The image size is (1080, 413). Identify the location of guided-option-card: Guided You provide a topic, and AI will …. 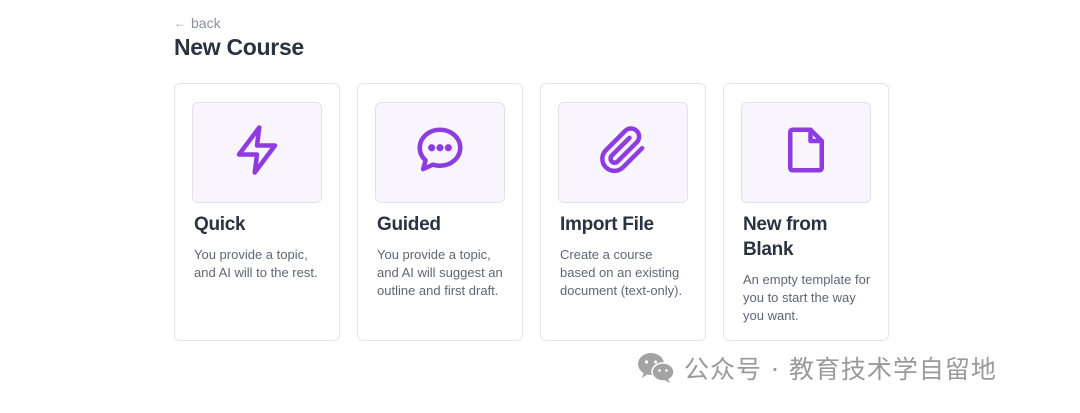
(440, 212).